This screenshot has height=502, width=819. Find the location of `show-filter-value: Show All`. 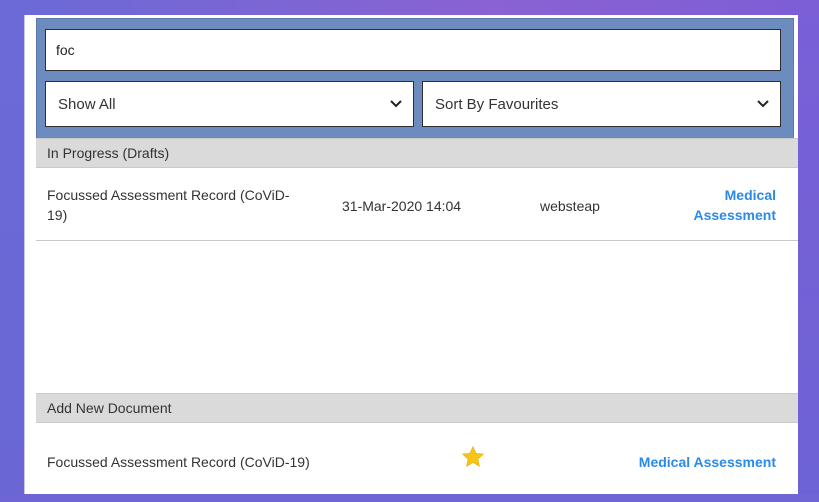

show-filter-value: Show All is located at coordinates (87, 104).